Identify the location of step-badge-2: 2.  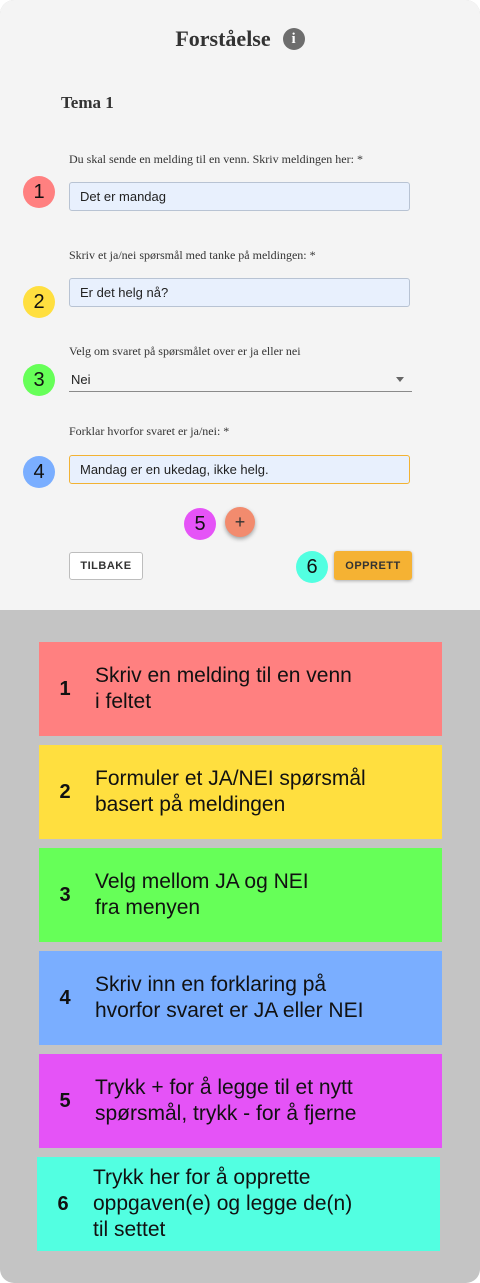
(39, 302).